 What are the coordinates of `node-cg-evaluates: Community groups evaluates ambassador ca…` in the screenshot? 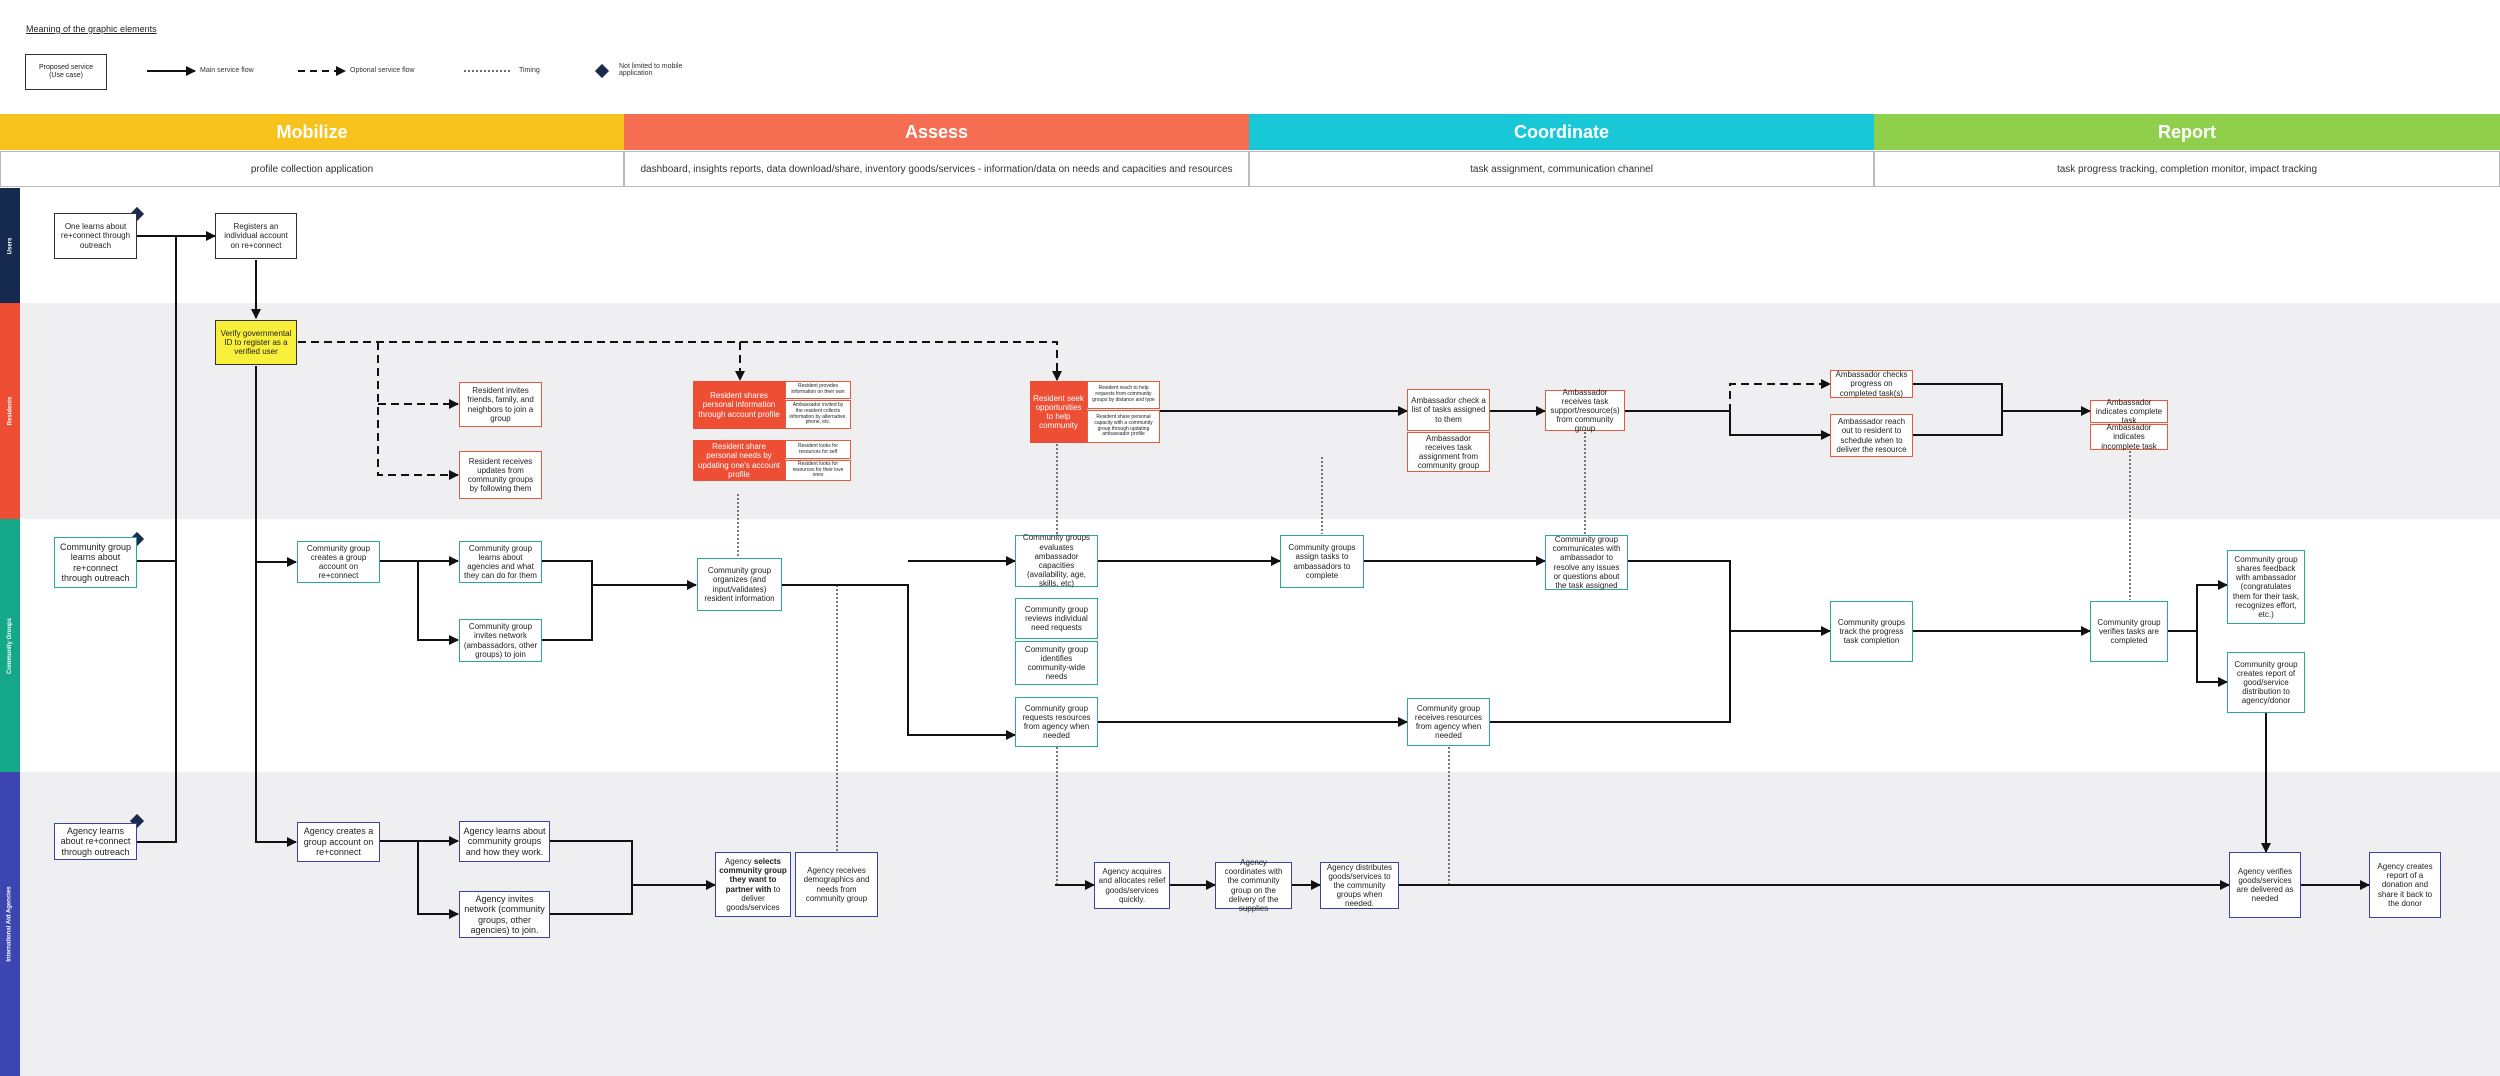 It's located at (1056, 560).